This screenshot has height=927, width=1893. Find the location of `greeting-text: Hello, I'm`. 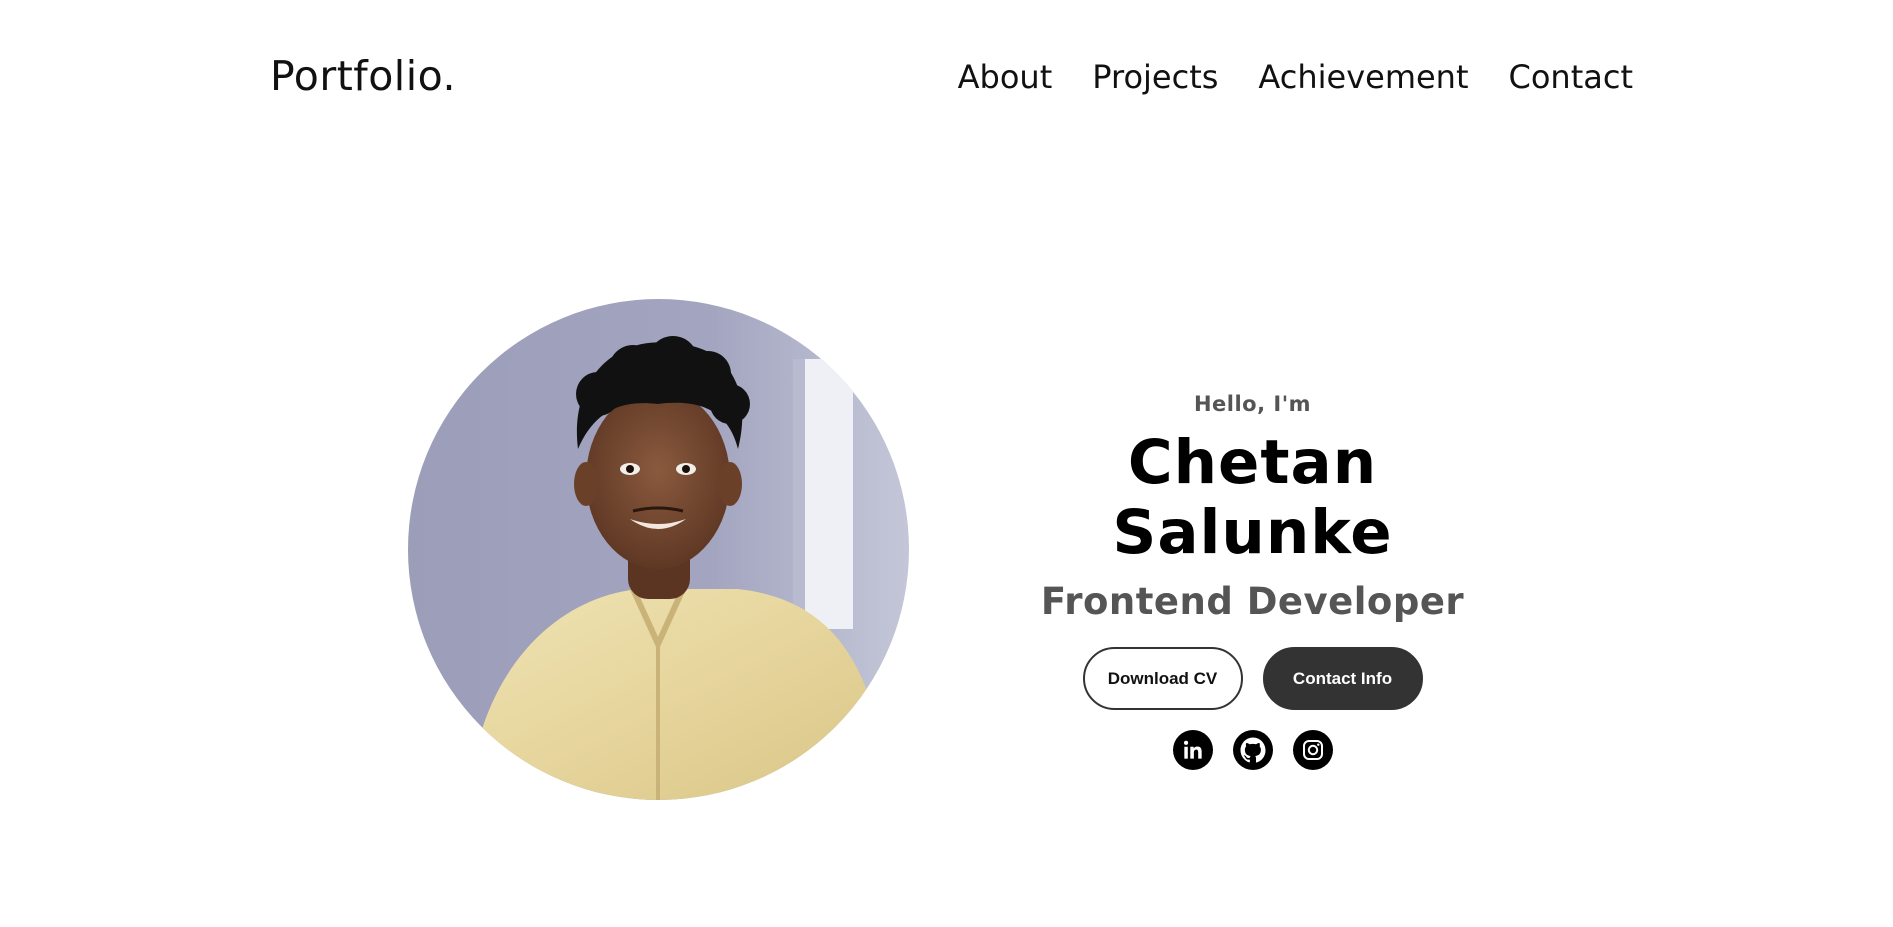

greeting-text: Hello, I'm is located at coordinates (1252, 404).